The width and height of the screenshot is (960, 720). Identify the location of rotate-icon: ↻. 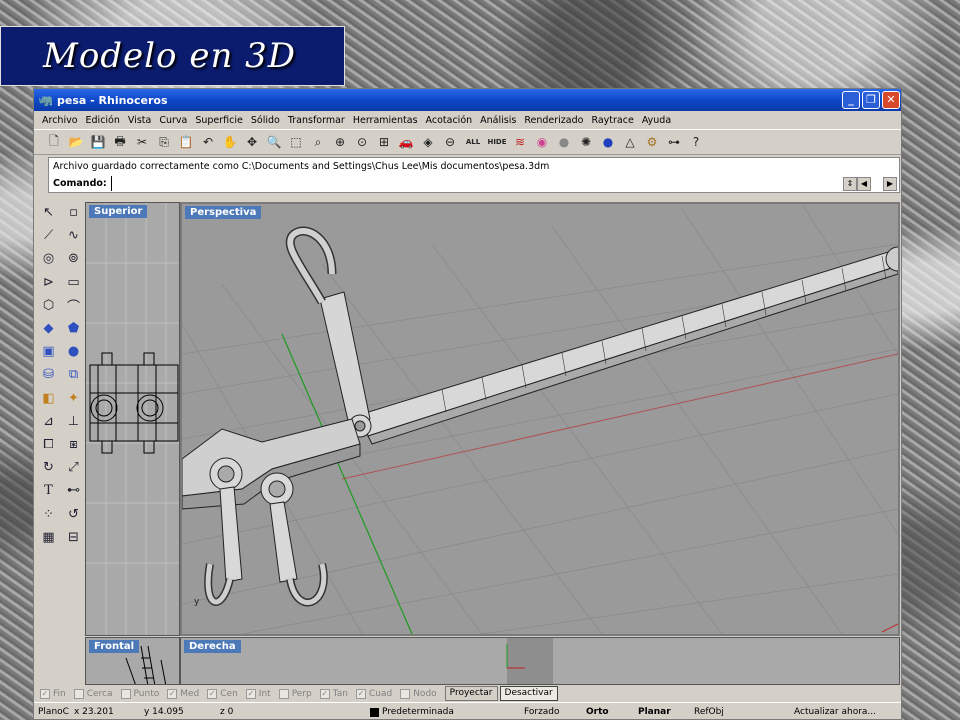
(48, 467).